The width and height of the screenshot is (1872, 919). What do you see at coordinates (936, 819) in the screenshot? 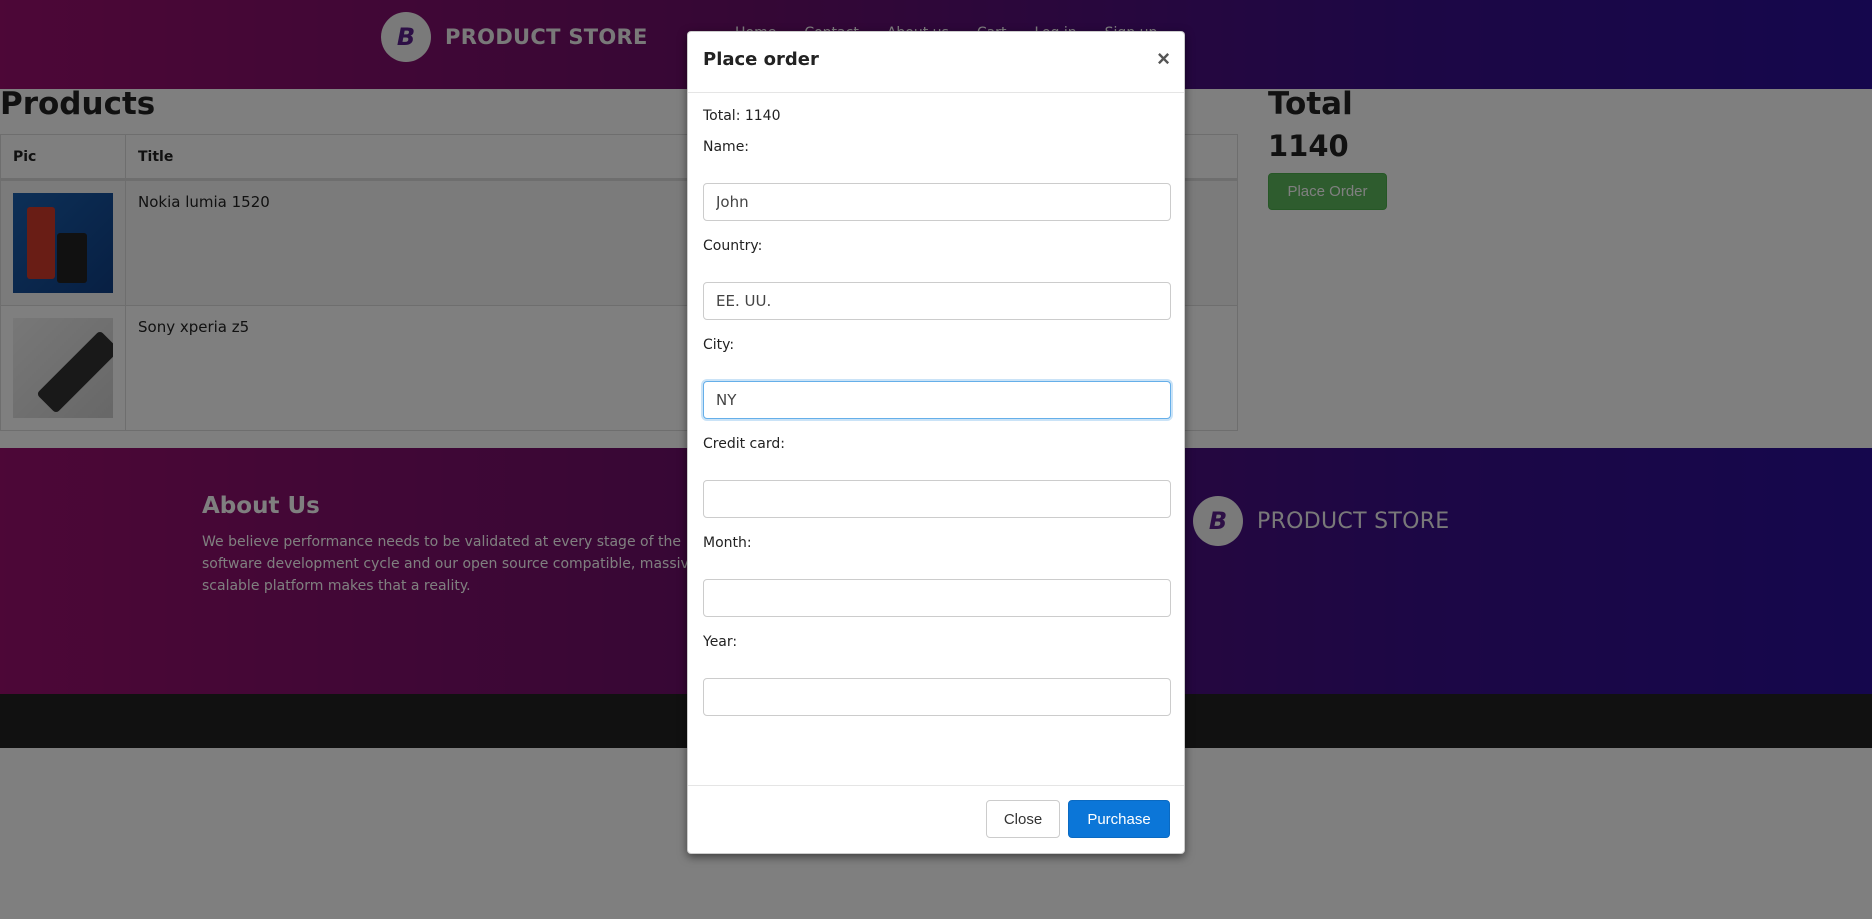
I see `modal-footer: Close Purchase` at bounding box center [936, 819].